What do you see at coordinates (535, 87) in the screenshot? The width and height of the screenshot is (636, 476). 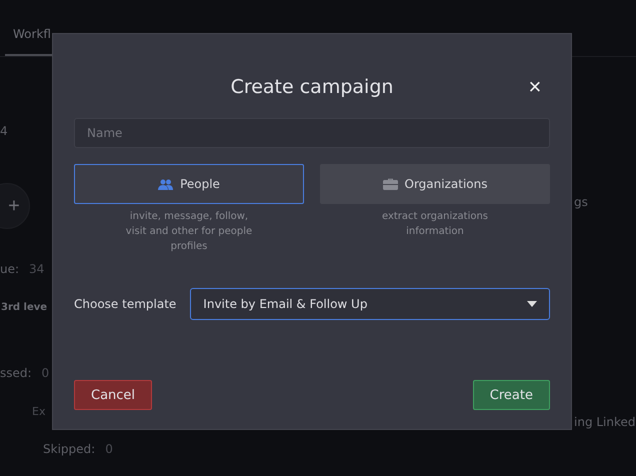 I see `close-button: ×` at bounding box center [535, 87].